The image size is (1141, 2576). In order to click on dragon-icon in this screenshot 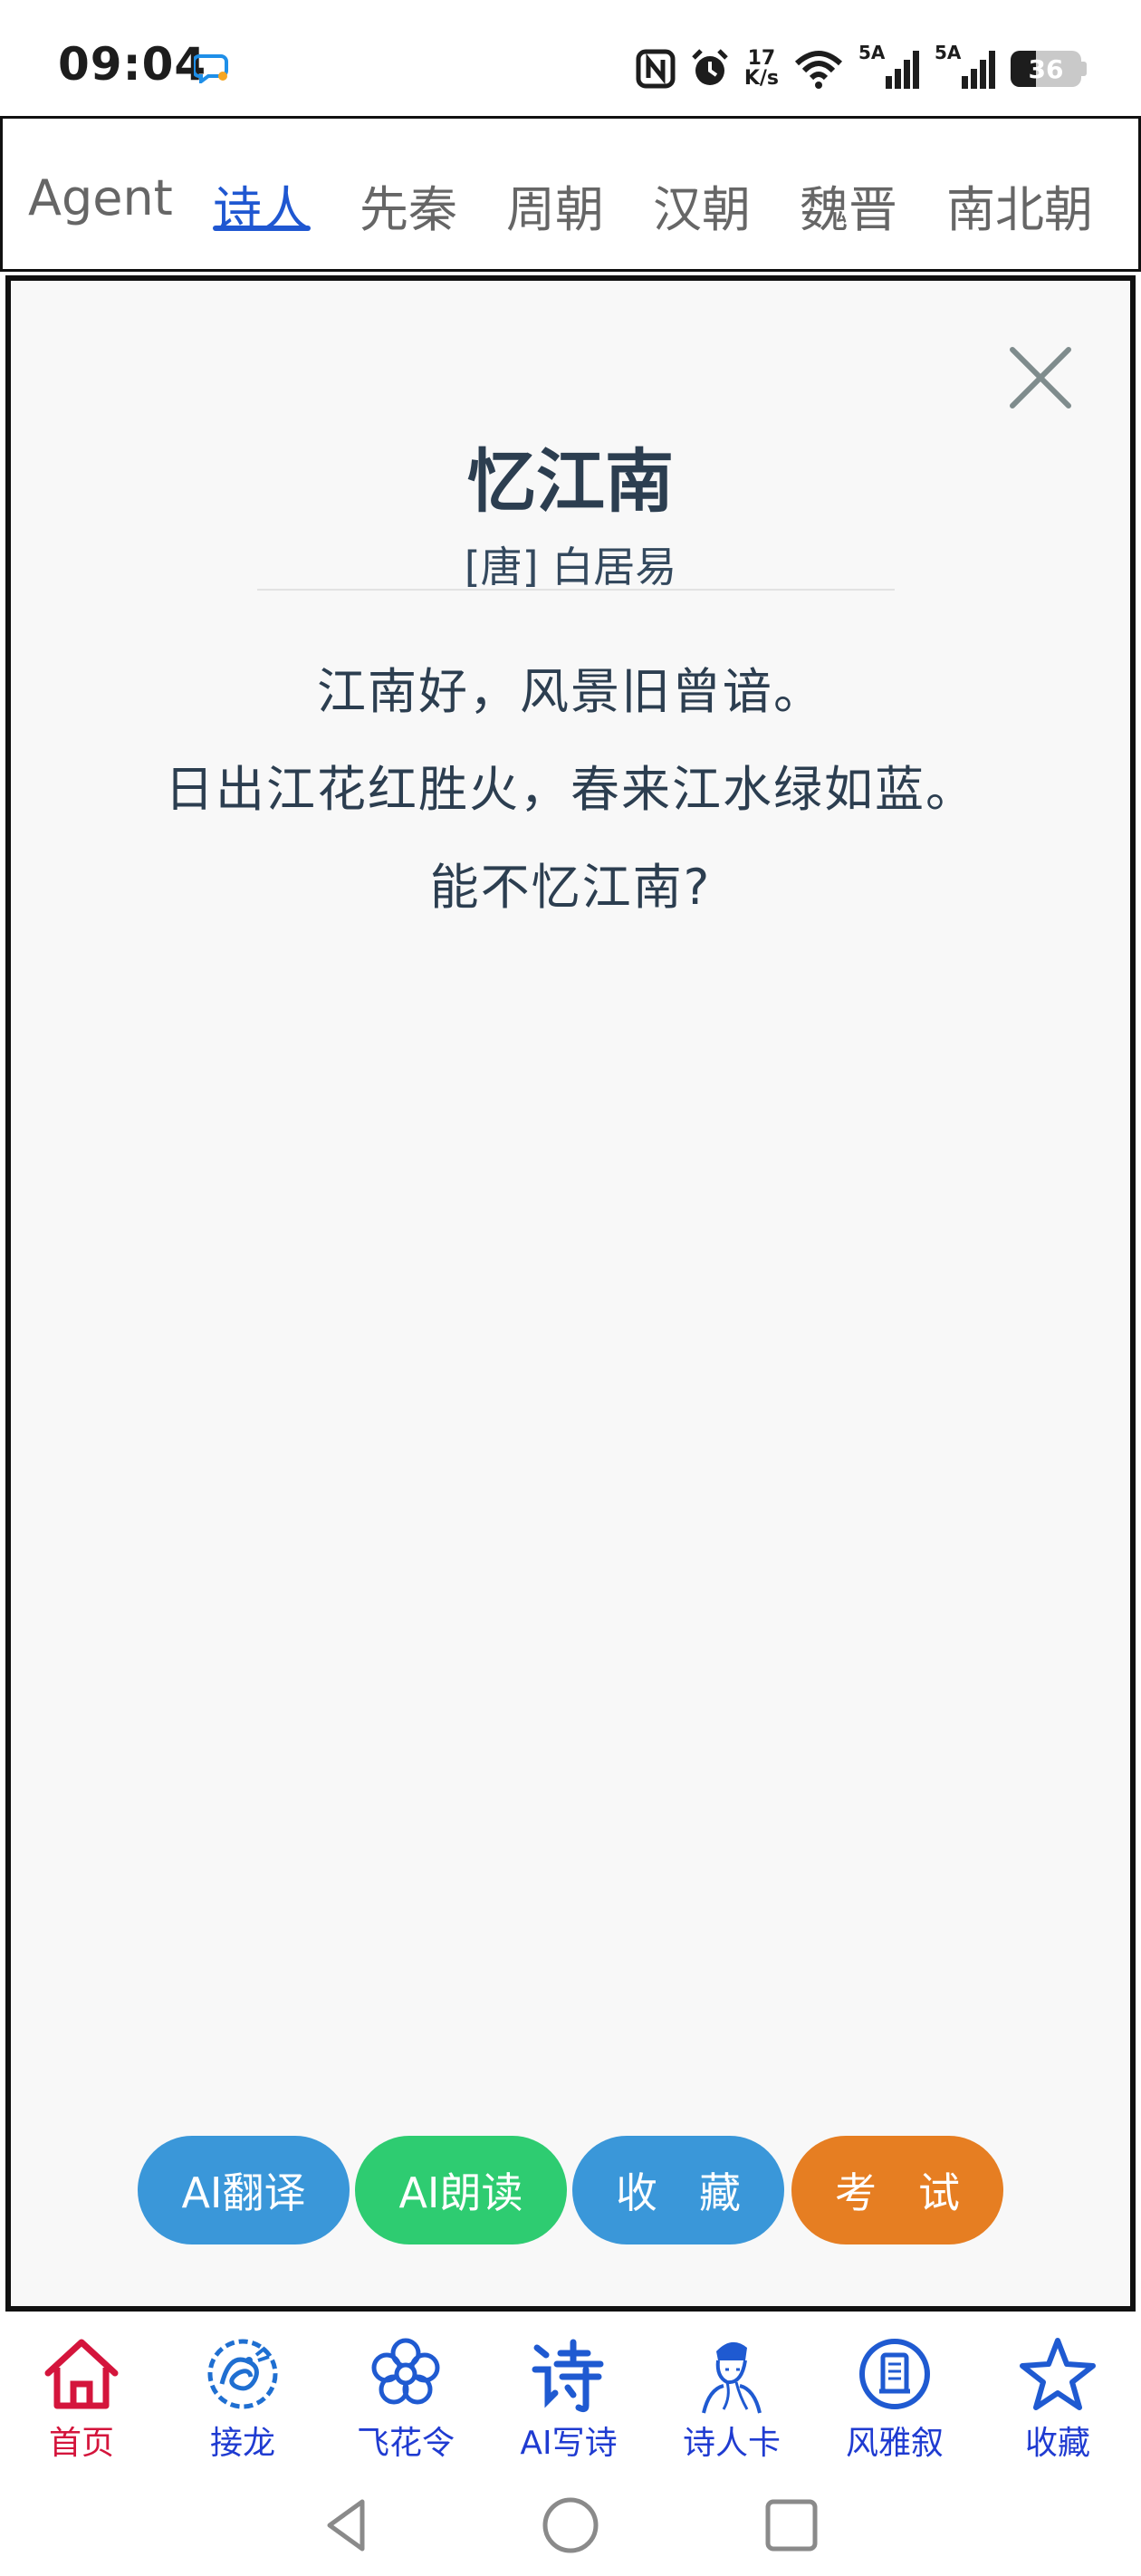, I will do `click(242, 2374)`.